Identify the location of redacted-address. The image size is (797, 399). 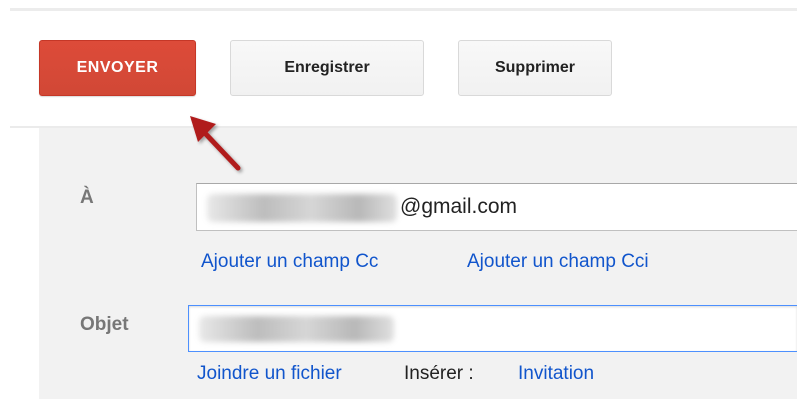
(302, 208).